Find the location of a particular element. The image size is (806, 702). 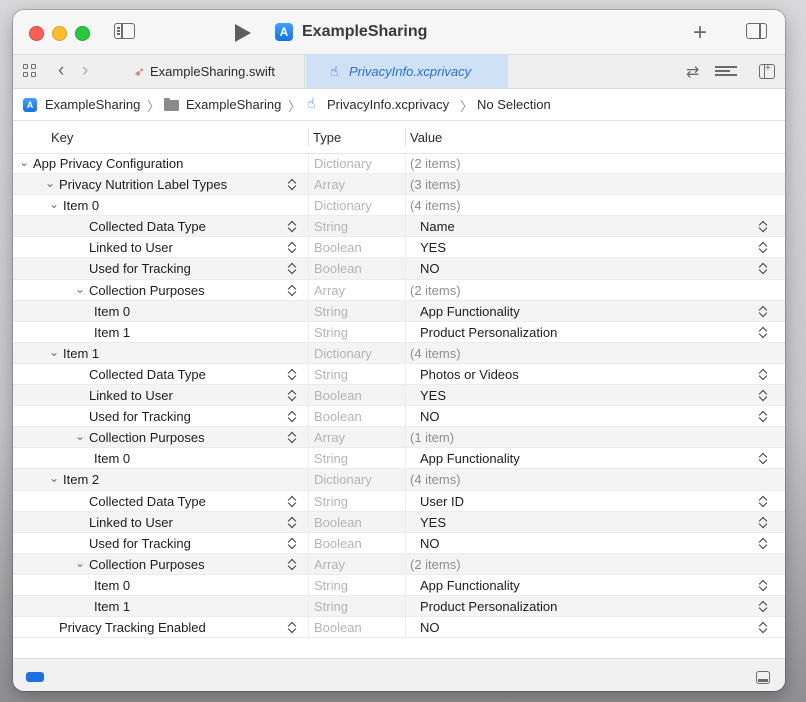

swap-arrows-icon: ⇄ is located at coordinates (692, 72).